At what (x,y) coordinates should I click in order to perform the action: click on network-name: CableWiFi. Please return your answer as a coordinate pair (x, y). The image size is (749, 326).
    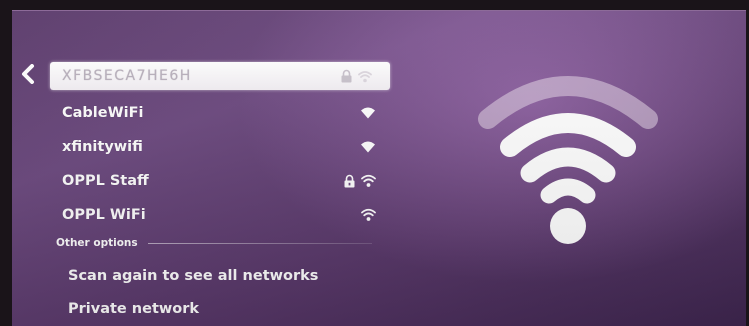
    Looking at the image, I should click on (103, 113).